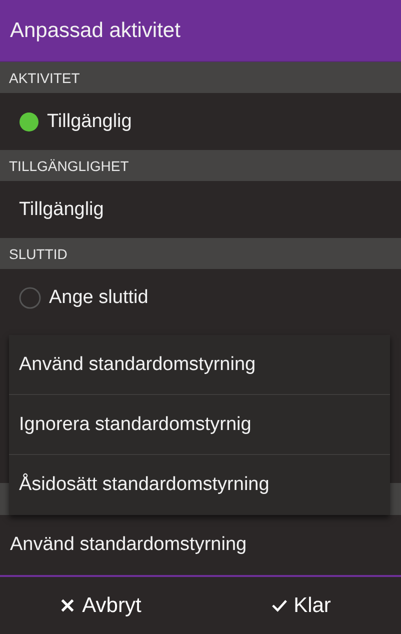 The height and width of the screenshot is (634, 401). What do you see at coordinates (61, 209) in the screenshot?
I see `field-value: Tillgänglig` at bounding box center [61, 209].